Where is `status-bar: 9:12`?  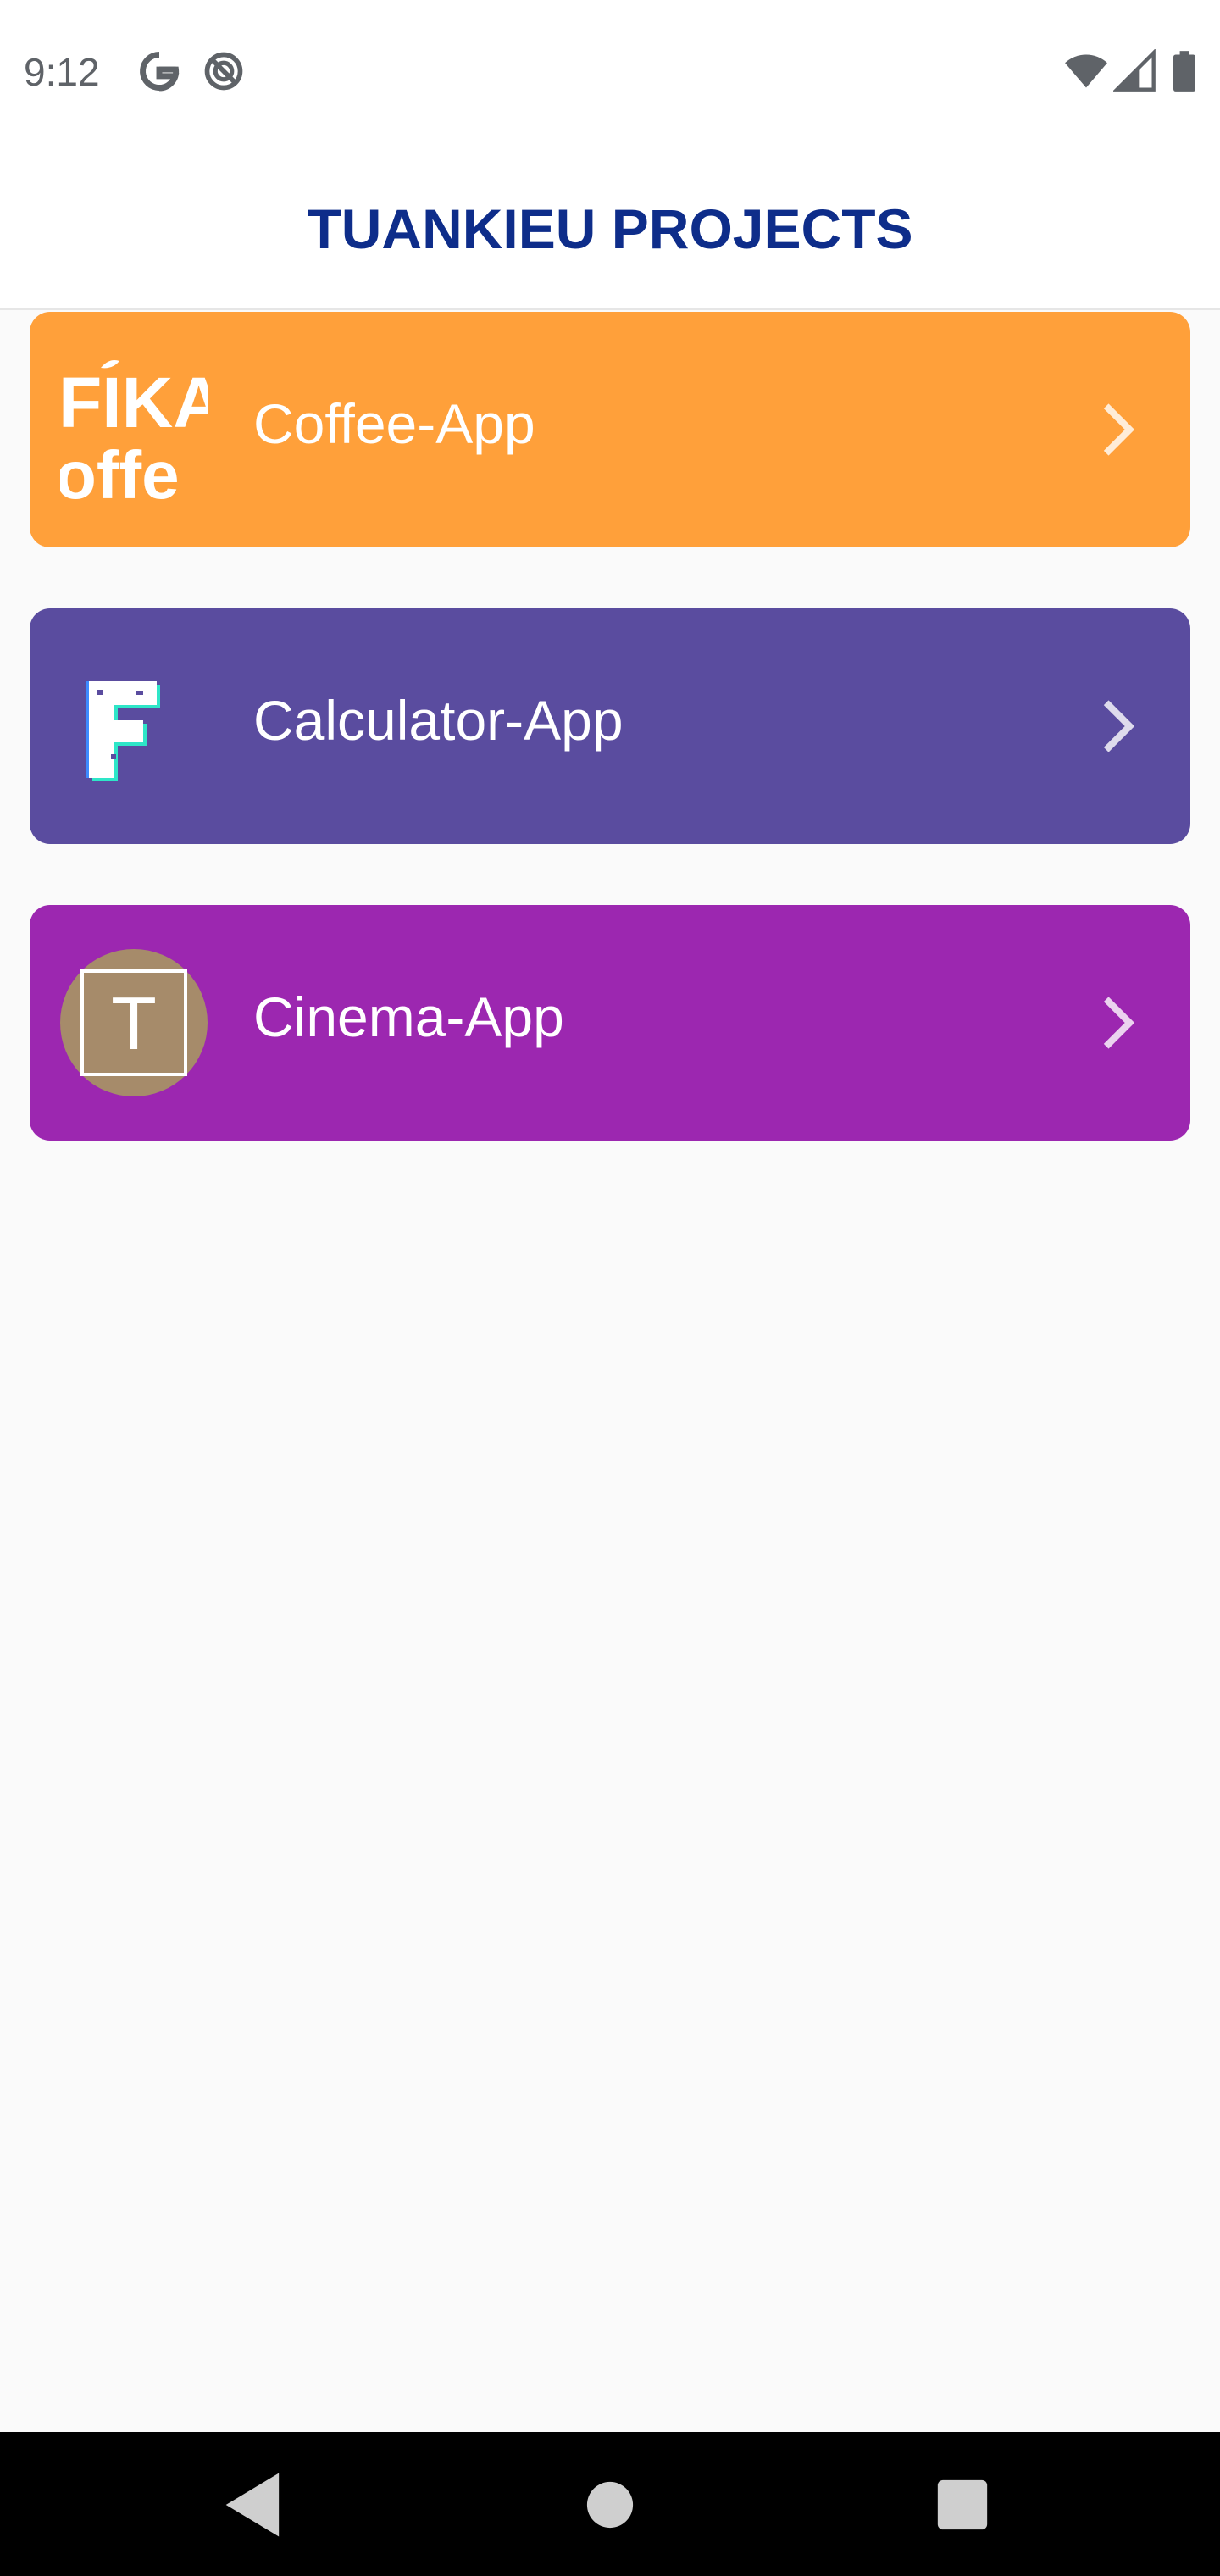 status-bar: 9:12 is located at coordinates (610, 73).